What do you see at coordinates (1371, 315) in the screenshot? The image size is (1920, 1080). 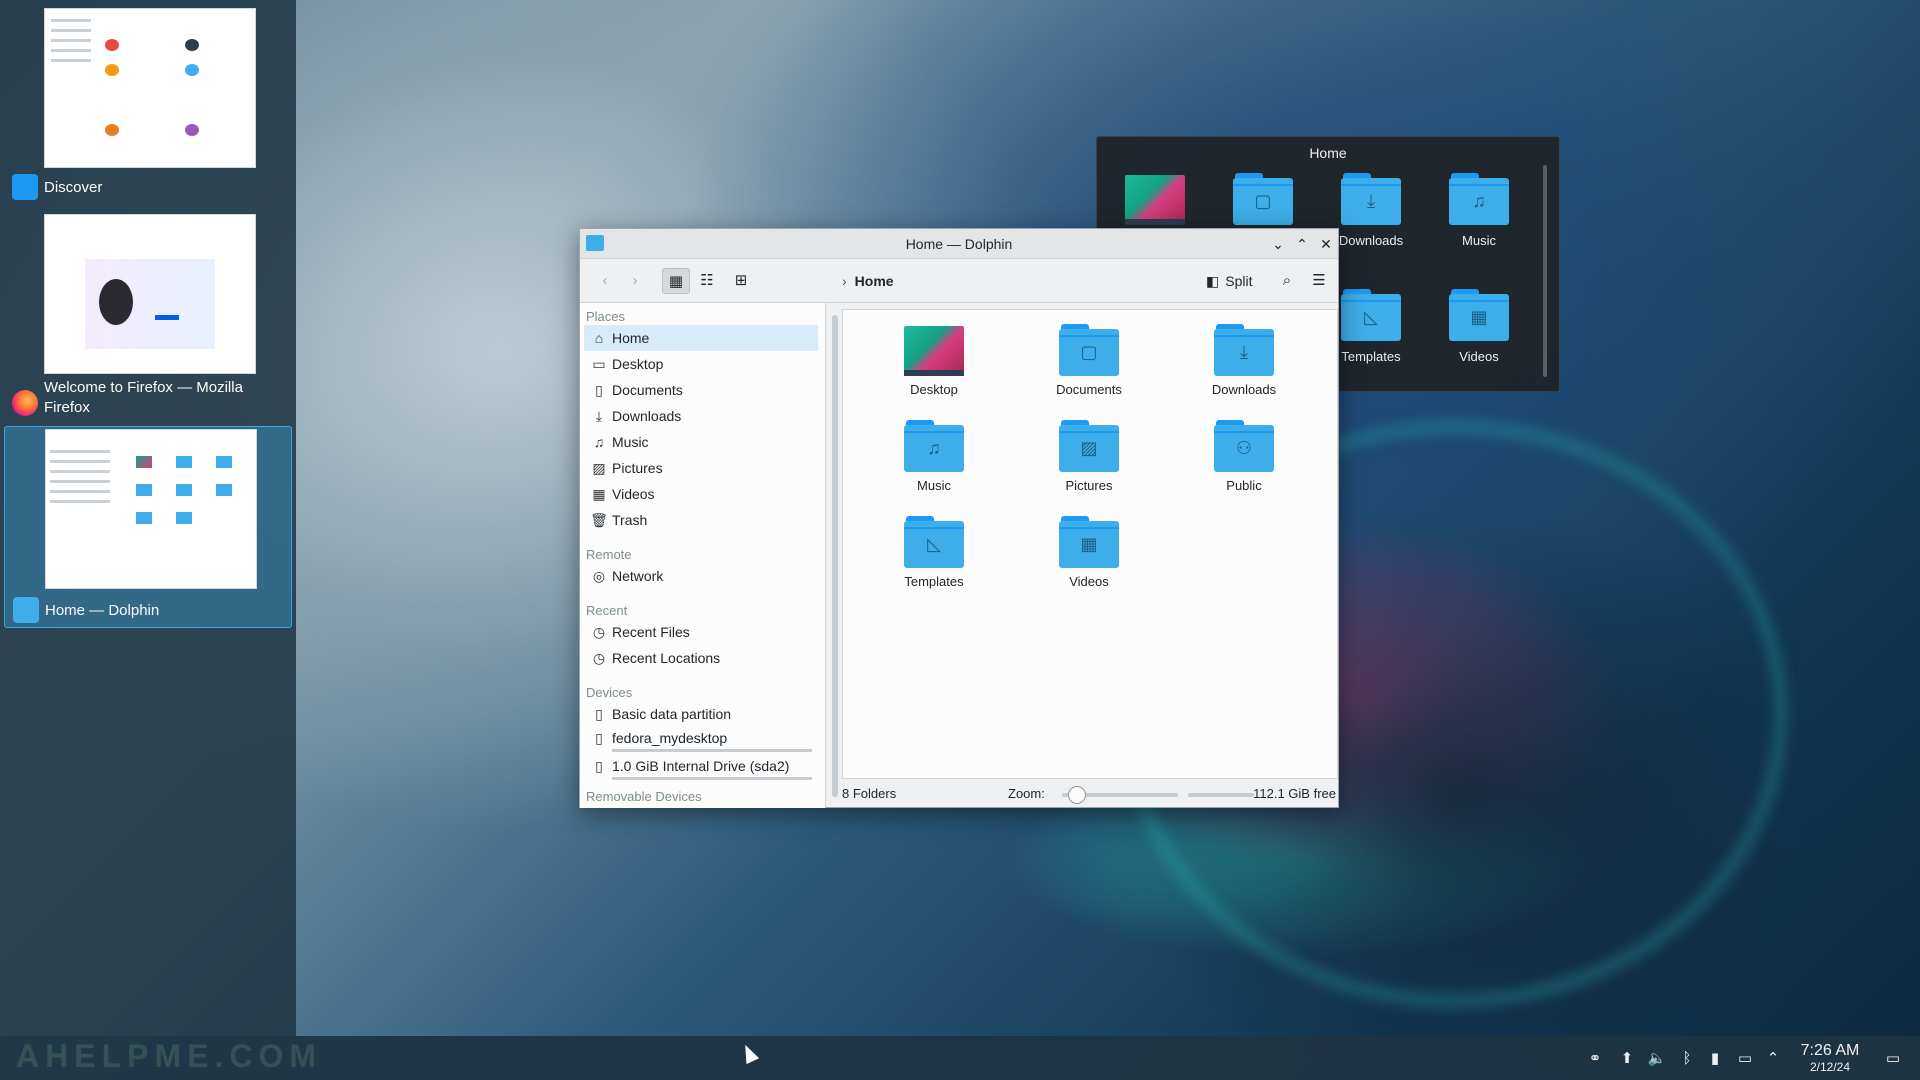 I see `templates-folder-icon: ◺` at bounding box center [1371, 315].